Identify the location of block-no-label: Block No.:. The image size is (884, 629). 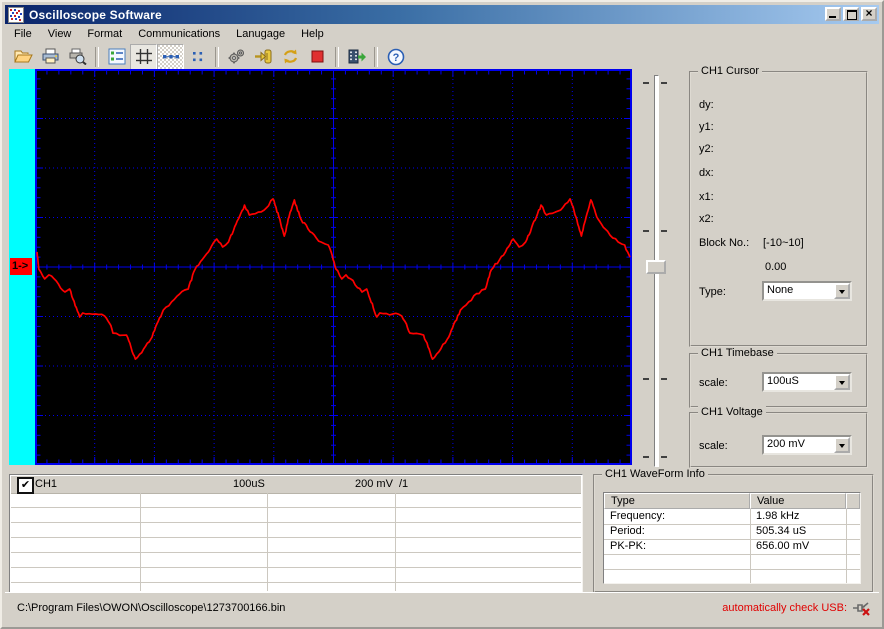
(724, 243).